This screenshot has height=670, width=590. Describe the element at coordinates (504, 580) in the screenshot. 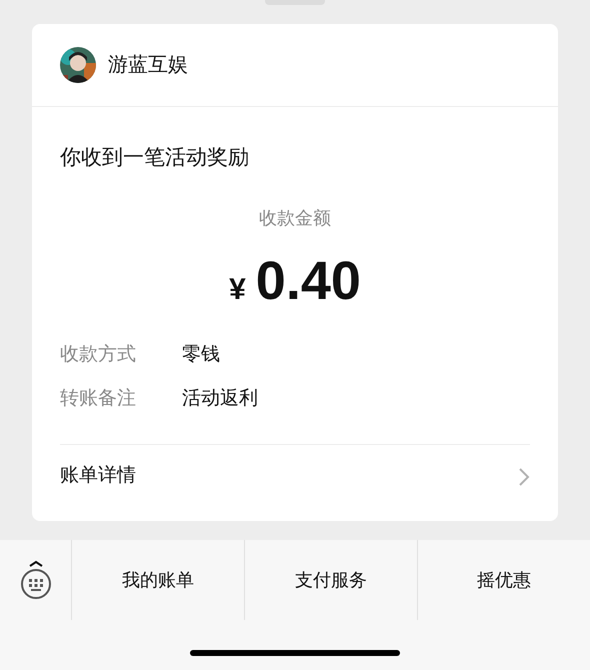

I see `menu-item: 摇优惠` at that location.